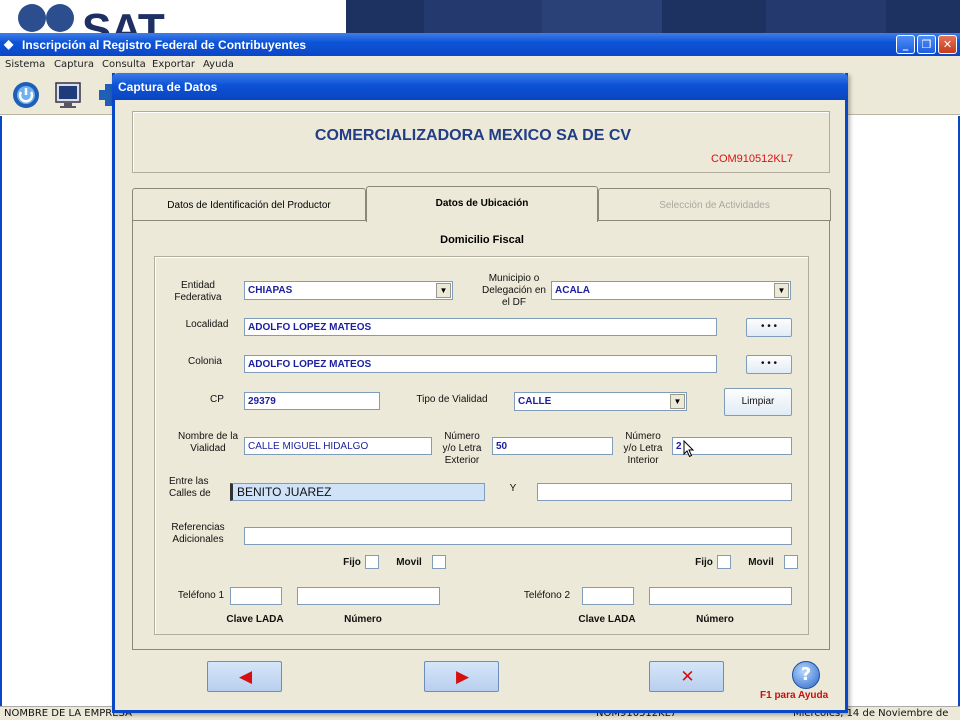 This screenshot has height=720, width=960. What do you see at coordinates (473, 135) in the screenshot?
I see `company-name: COMERCIALIZADORA MEXICO SA DE CV` at bounding box center [473, 135].